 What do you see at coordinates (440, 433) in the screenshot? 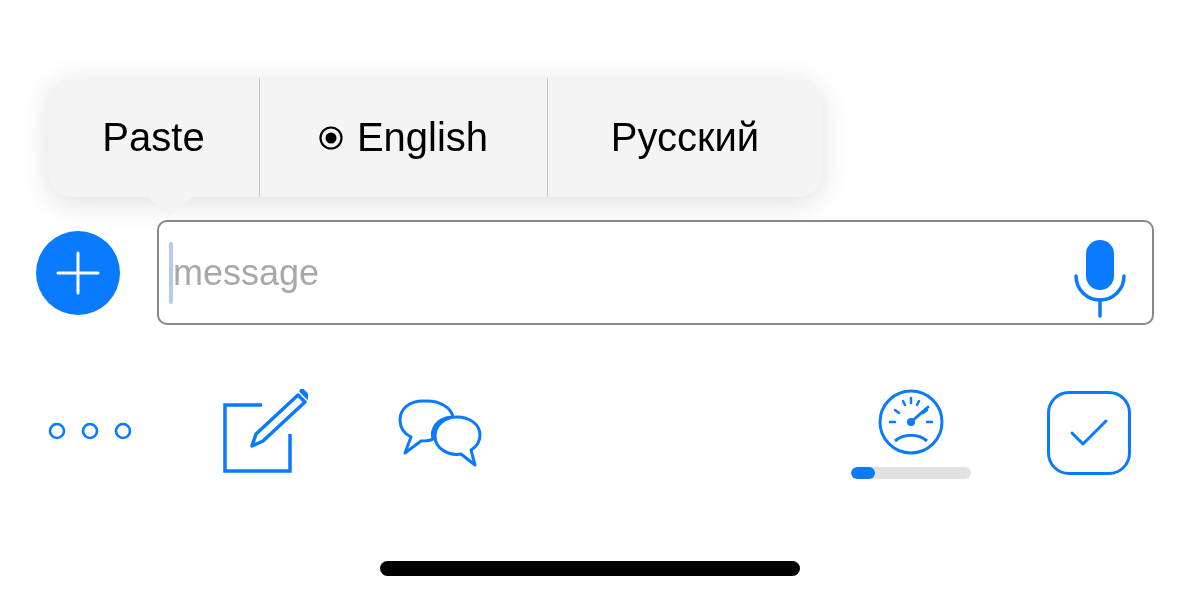
I see `chat-bubbles-icon` at bounding box center [440, 433].